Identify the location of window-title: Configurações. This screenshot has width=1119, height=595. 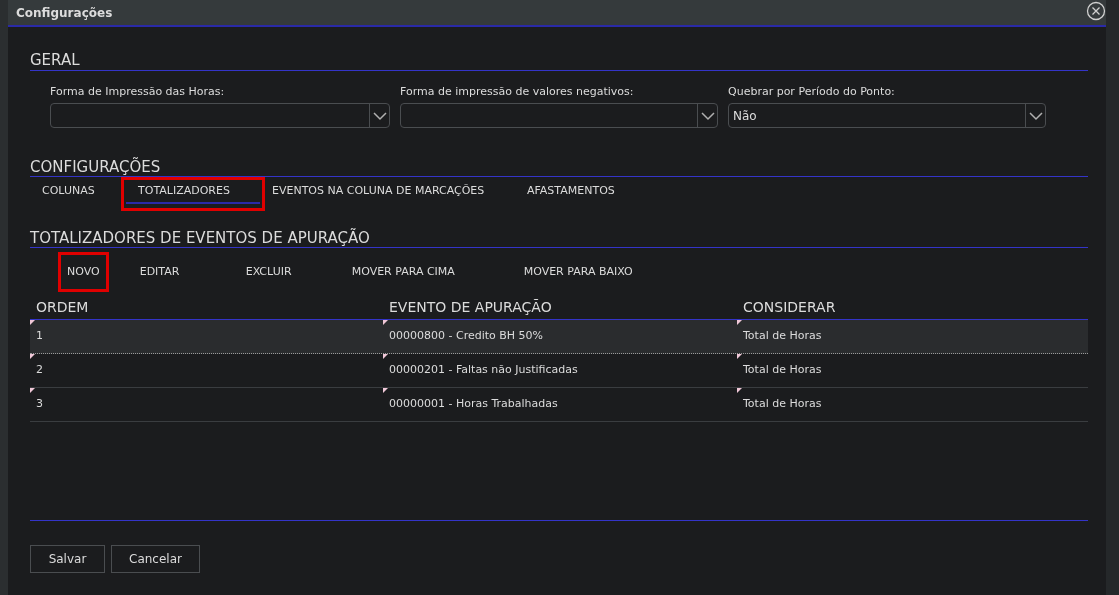
(64, 13).